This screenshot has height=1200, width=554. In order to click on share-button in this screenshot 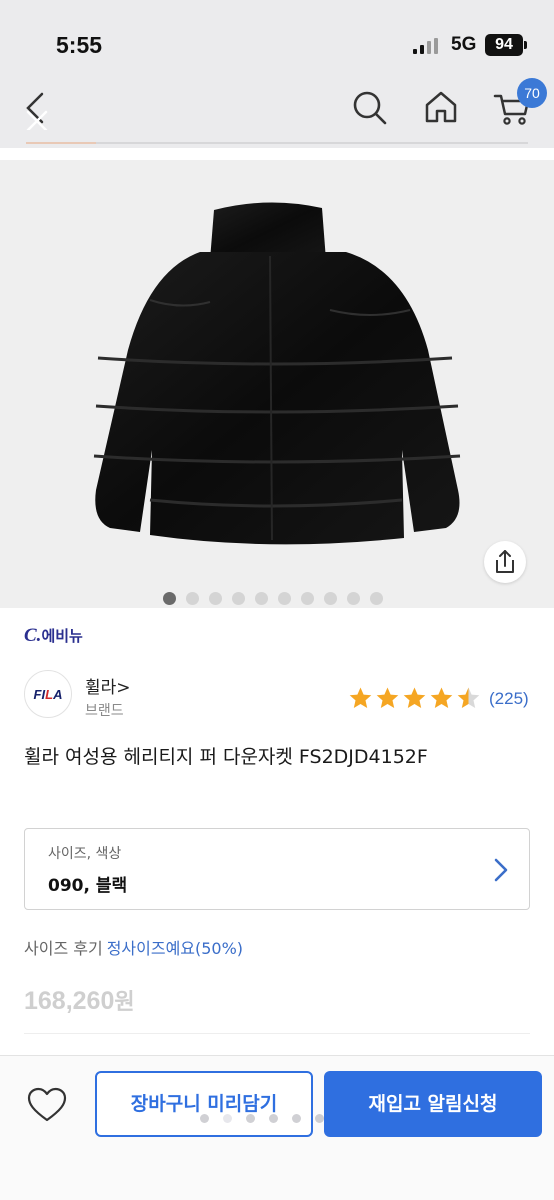, I will do `click(505, 562)`.